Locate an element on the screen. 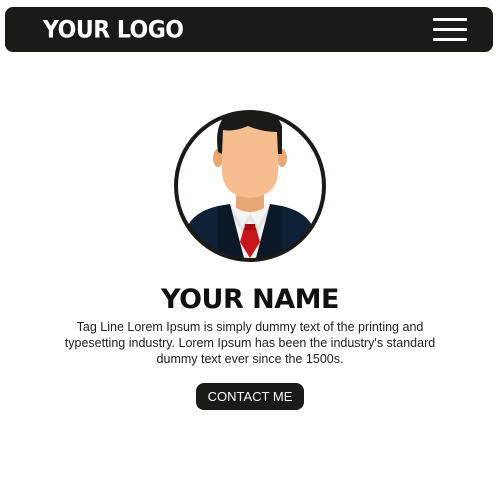 Image resolution: width=500 pixels, height=500 pixels. logo: YOUR LOGO is located at coordinates (113, 30).